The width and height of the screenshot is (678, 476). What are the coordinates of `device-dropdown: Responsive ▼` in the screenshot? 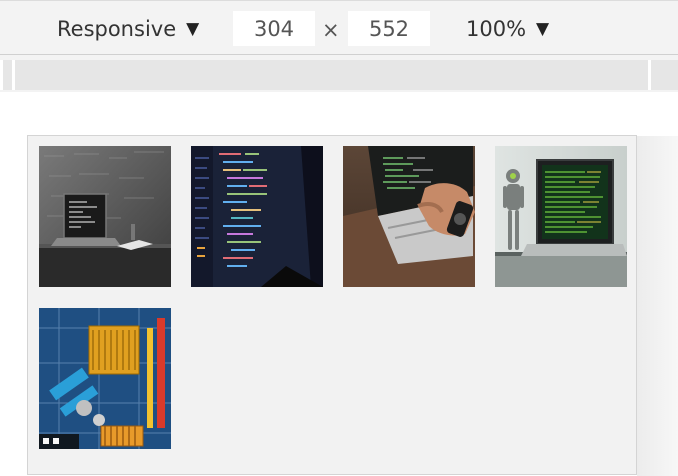 It's located at (128, 29).